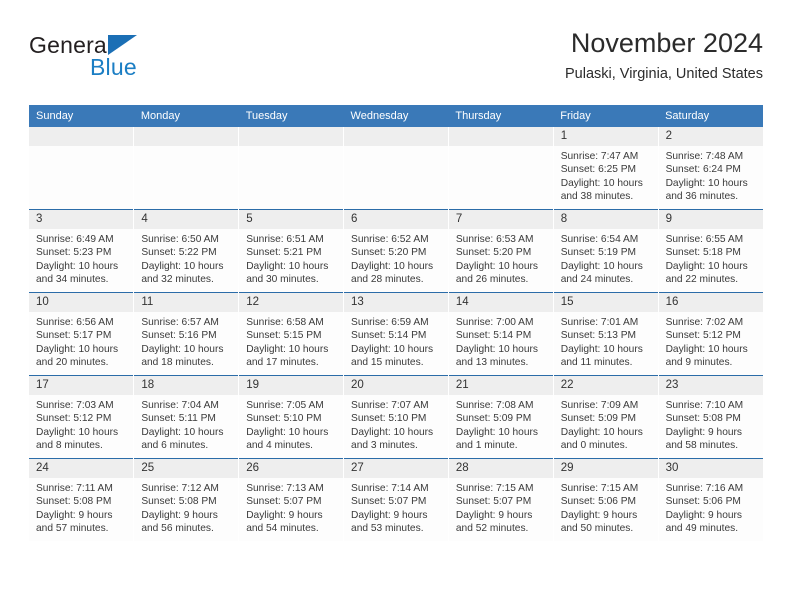 Image resolution: width=792 pixels, height=612 pixels. What do you see at coordinates (704, 522) in the screenshot?
I see `daylight-text: Daylight: 9 hours and 49 minutes.` at bounding box center [704, 522].